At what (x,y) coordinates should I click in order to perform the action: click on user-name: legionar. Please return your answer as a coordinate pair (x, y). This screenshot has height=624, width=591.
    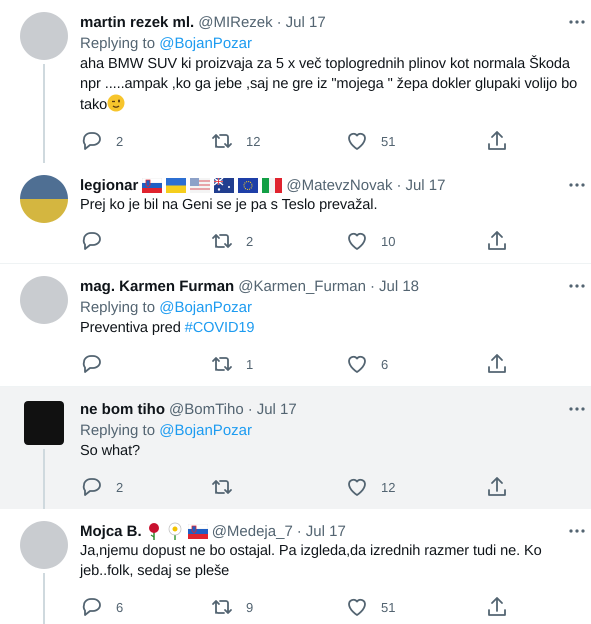
    Looking at the image, I should click on (109, 185).